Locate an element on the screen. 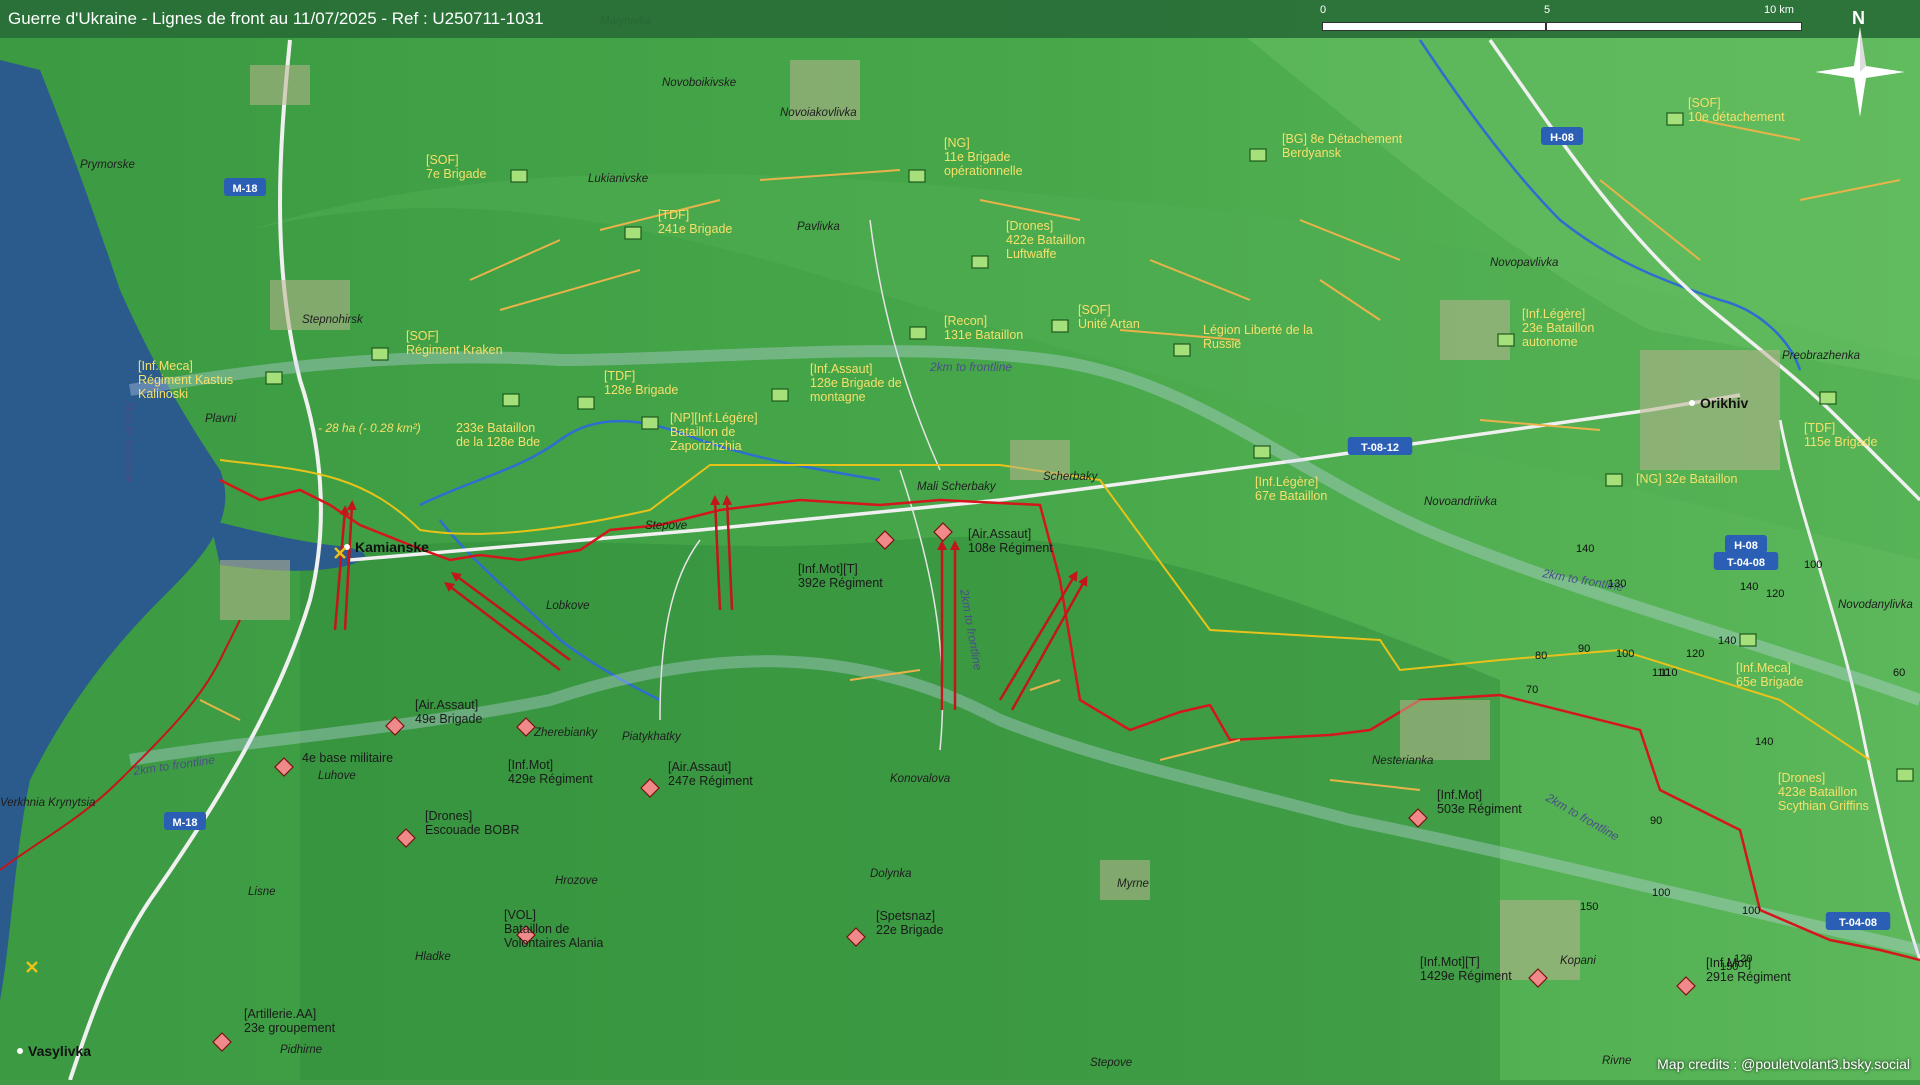 This screenshot has width=1920, height=1085. road-shield: H-08 is located at coordinates (1562, 136).